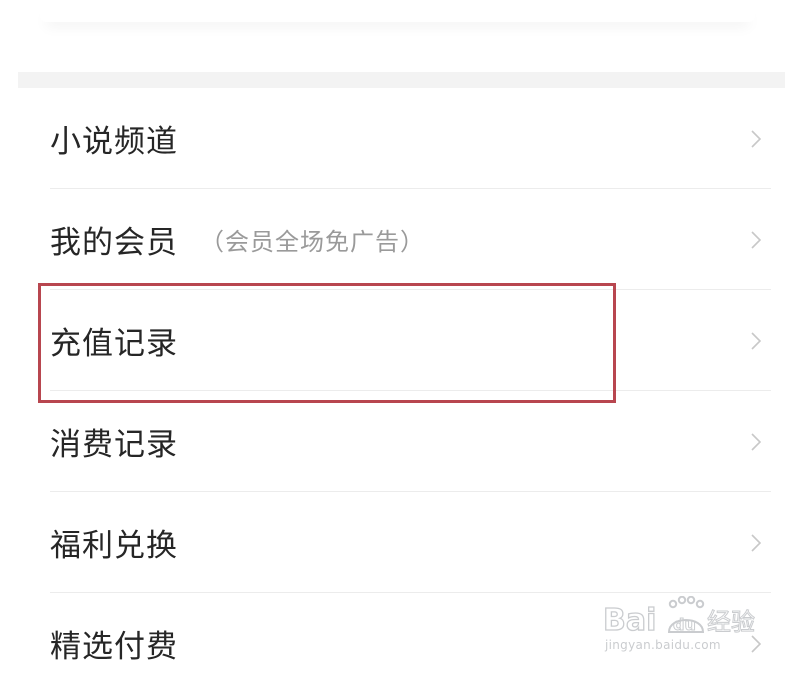 The height and width of the screenshot is (694, 785). What do you see at coordinates (401, 643) in the screenshot?
I see `menu-item-selected-paid: 精选付费` at bounding box center [401, 643].